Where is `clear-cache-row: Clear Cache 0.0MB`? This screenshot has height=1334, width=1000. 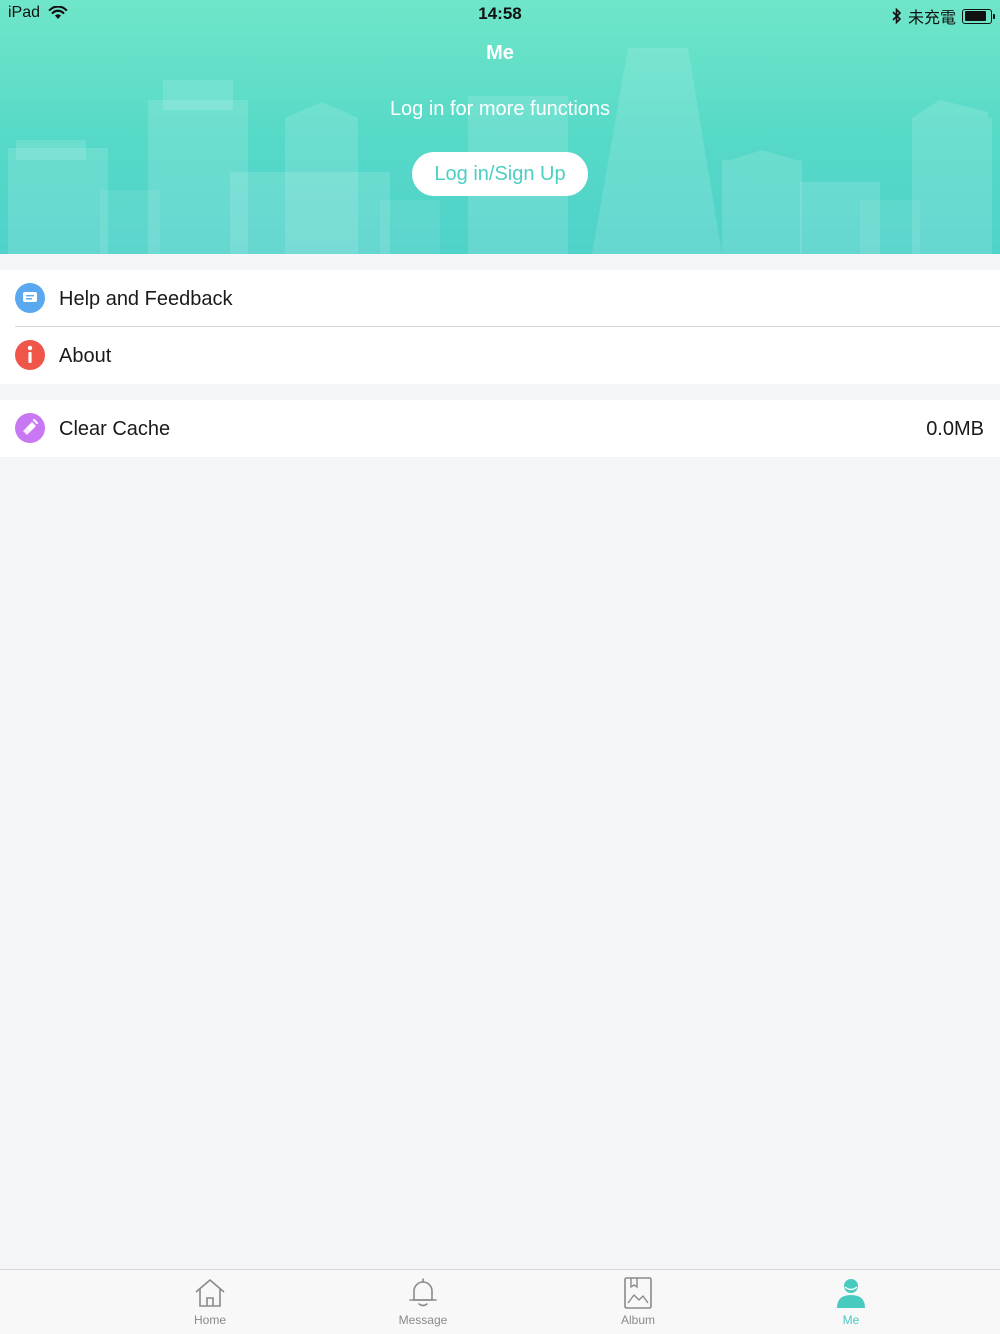 clear-cache-row: Clear Cache 0.0MB is located at coordinates (500, 428).